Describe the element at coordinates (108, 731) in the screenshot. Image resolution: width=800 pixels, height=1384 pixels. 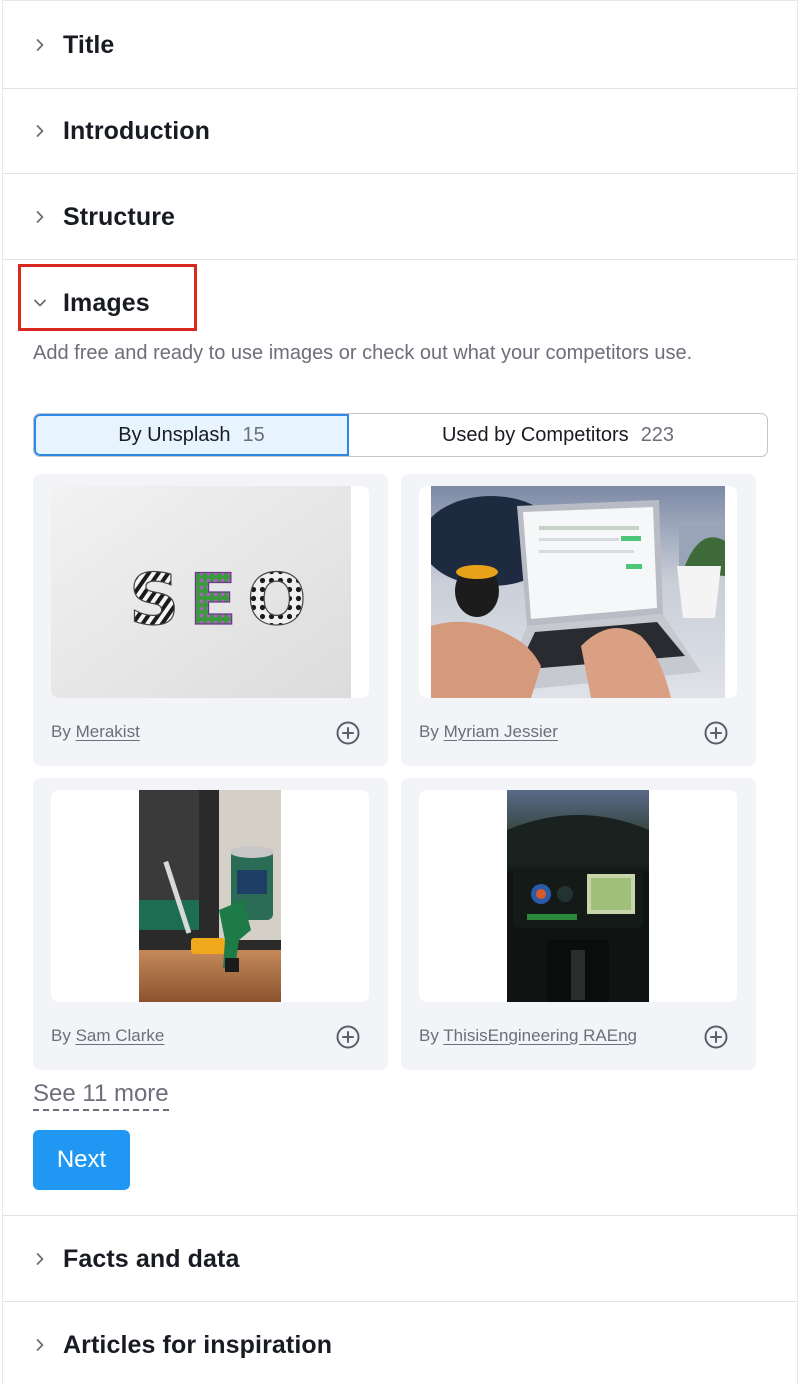
I see `author-link: Merakist` at that location.